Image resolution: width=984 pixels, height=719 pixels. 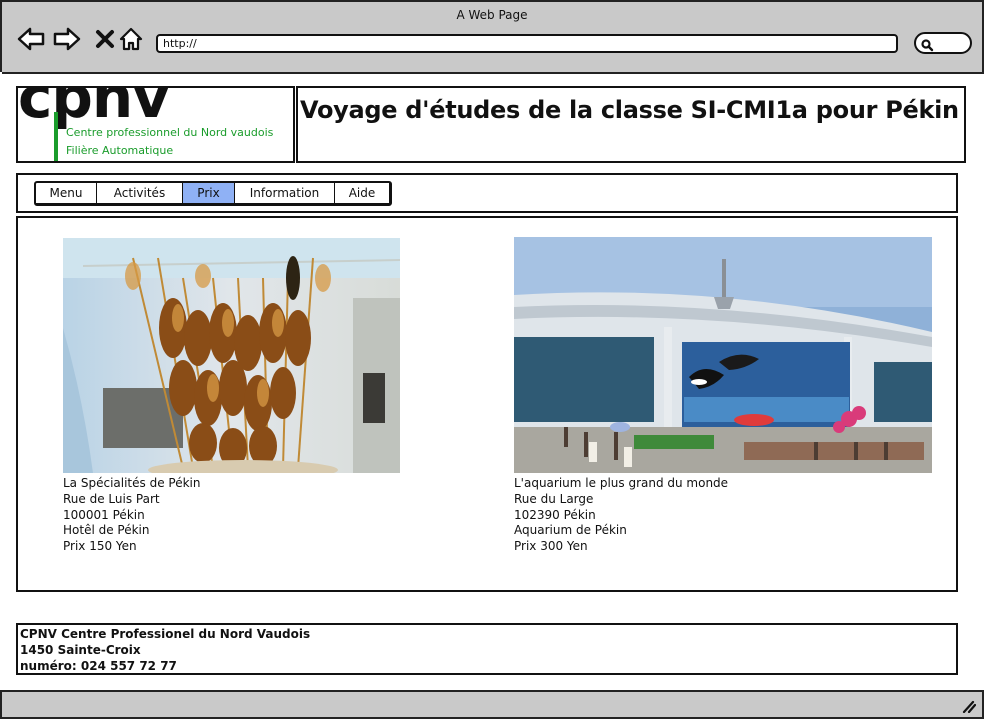 What do you see at coordinates (80, 650) in the screenshot?
I see `footer-address: 1450 Sainte-Croix` at bounding box center [80, 650].